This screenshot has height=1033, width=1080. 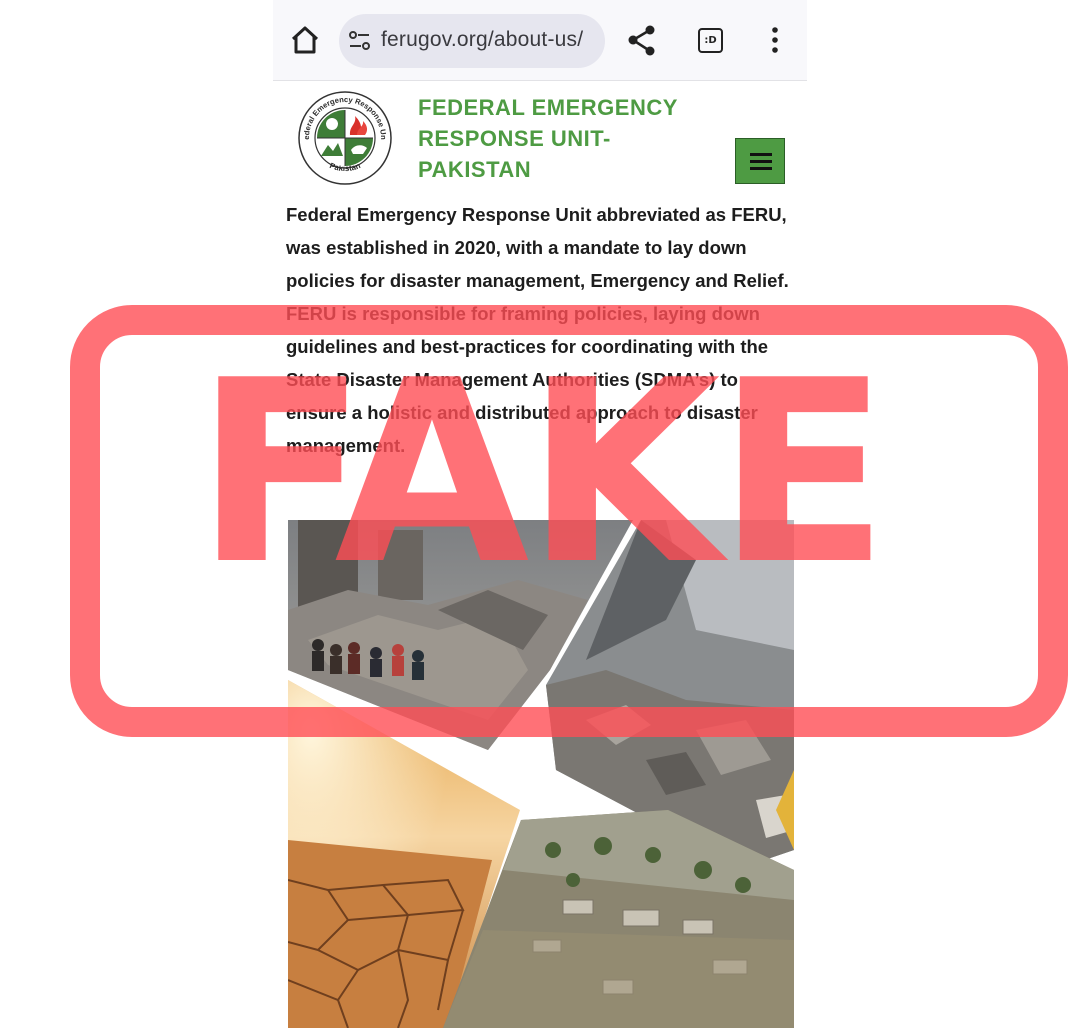 I want to click on url-text: ferugov.org/about-us/, so click(x=482, y=40).